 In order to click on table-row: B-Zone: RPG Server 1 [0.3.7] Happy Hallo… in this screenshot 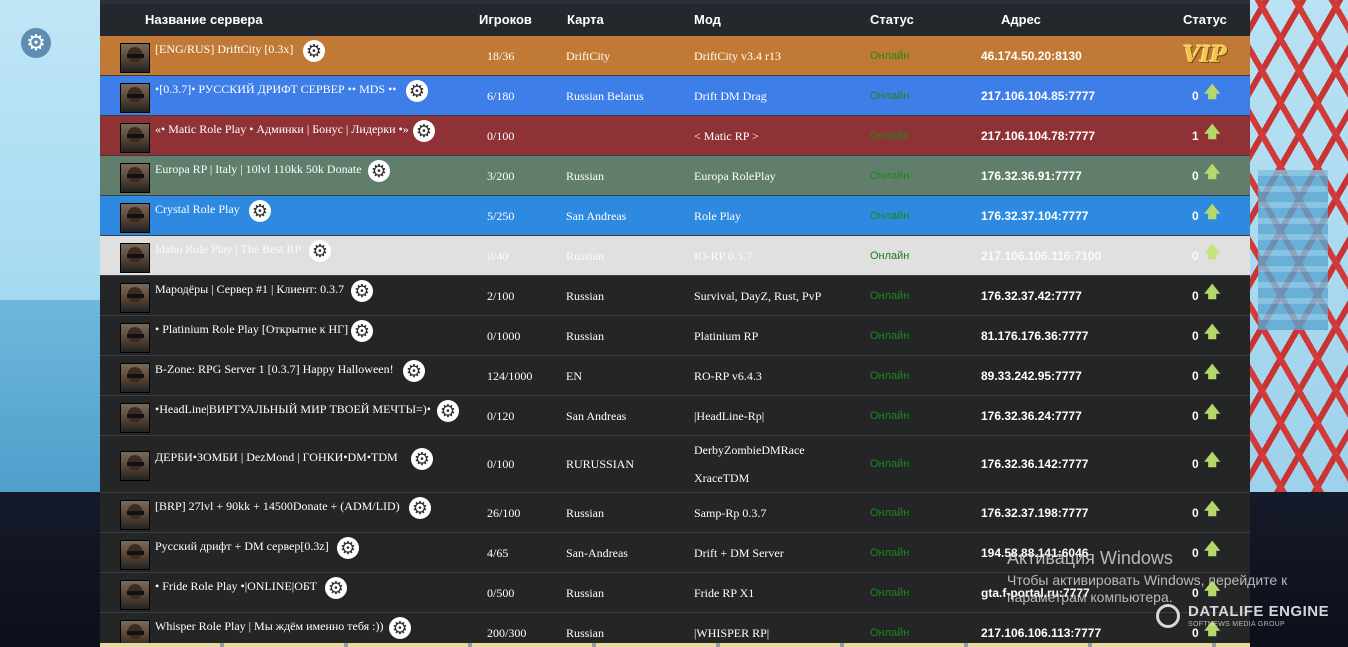, I will do `click(675, 376)`.